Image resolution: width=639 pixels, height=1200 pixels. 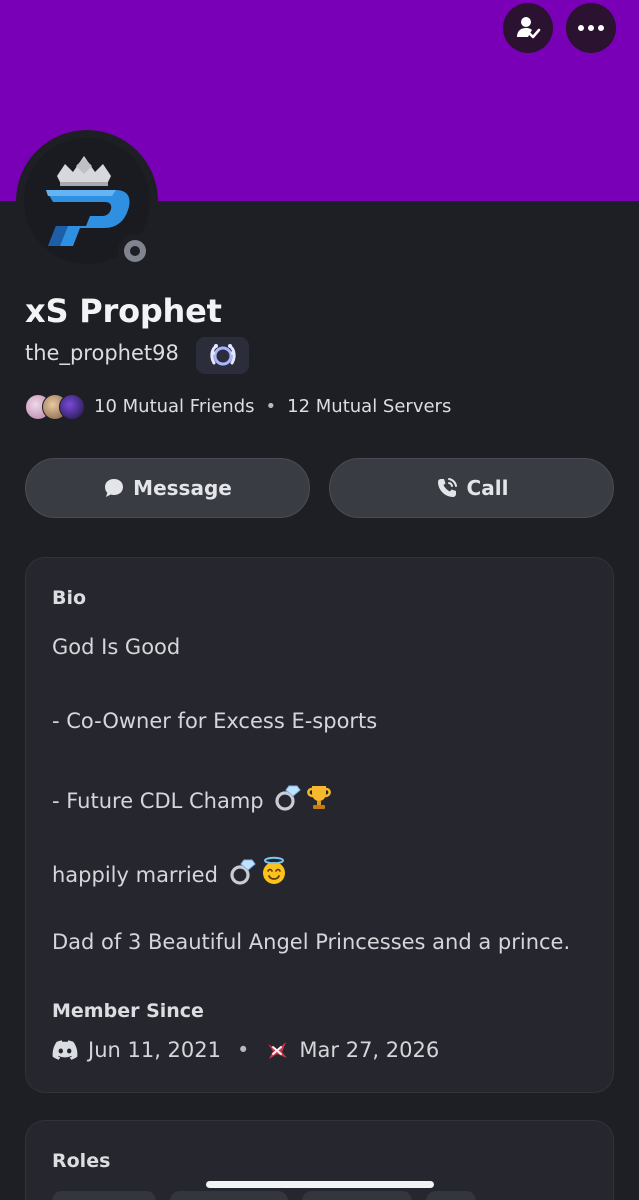 I want to click on mutual-friends-avatars, so click(x=56, y=407).